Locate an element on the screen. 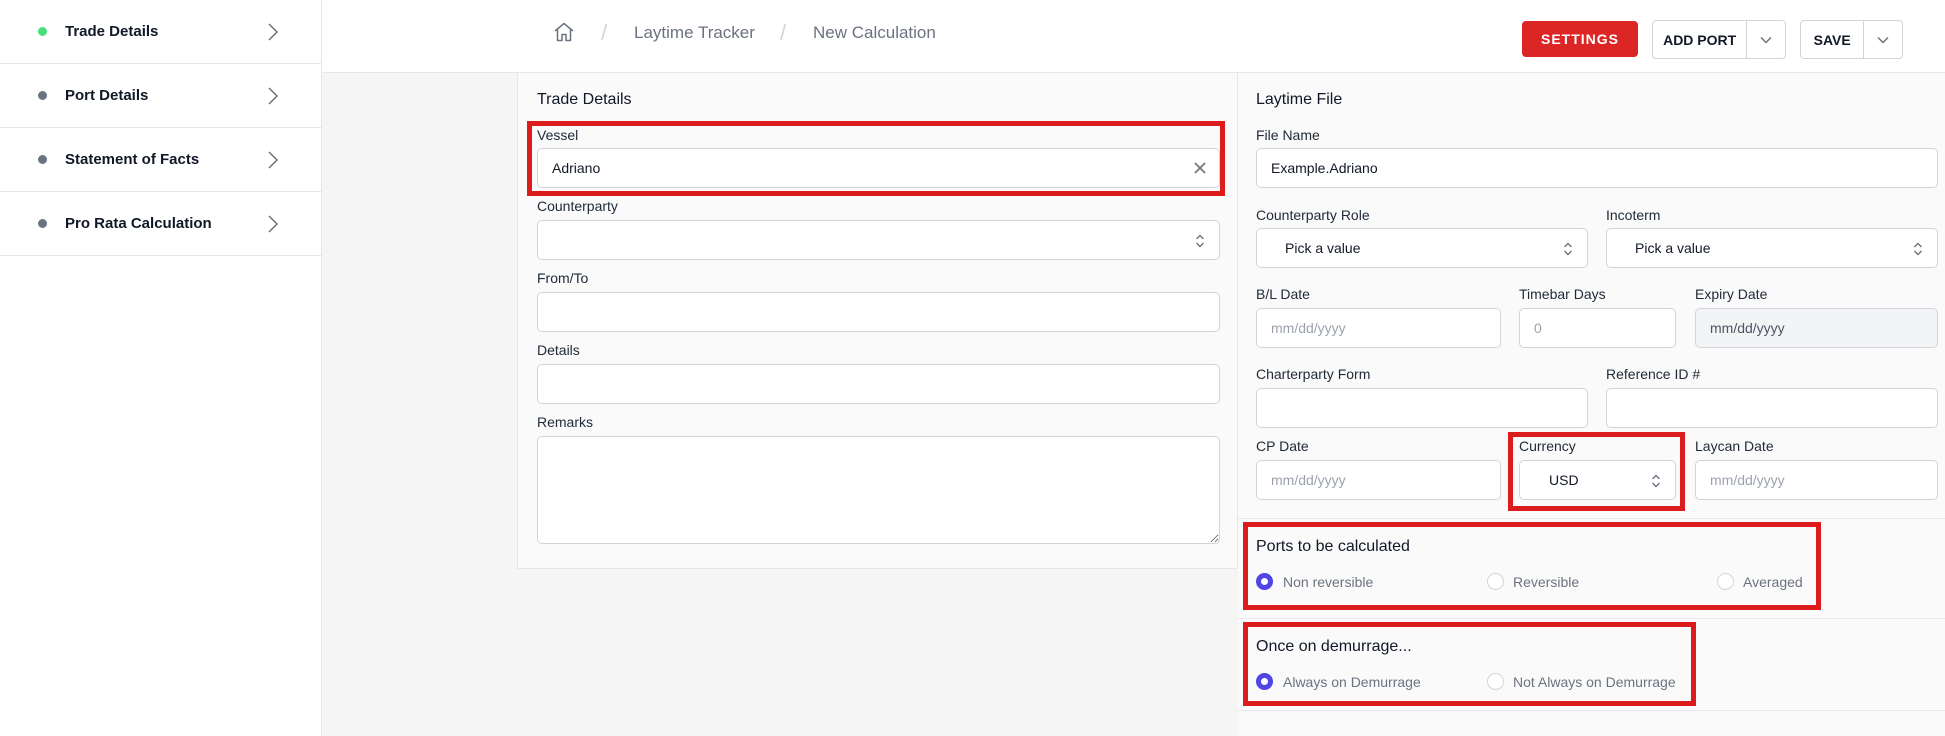  laycan-date-input: mm/dd/yyyy is located at coordinates (1816, 480).